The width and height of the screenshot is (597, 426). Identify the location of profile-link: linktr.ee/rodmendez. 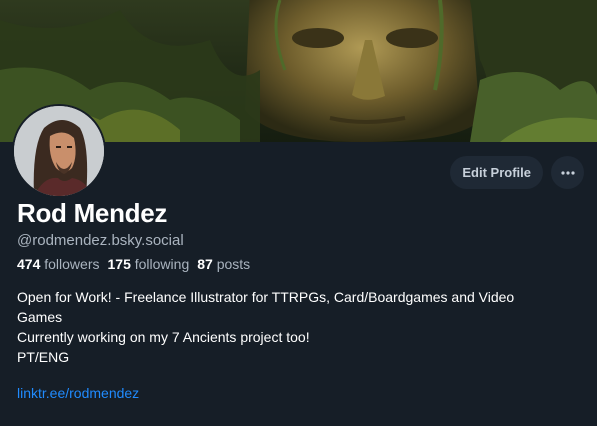
(78, 393).